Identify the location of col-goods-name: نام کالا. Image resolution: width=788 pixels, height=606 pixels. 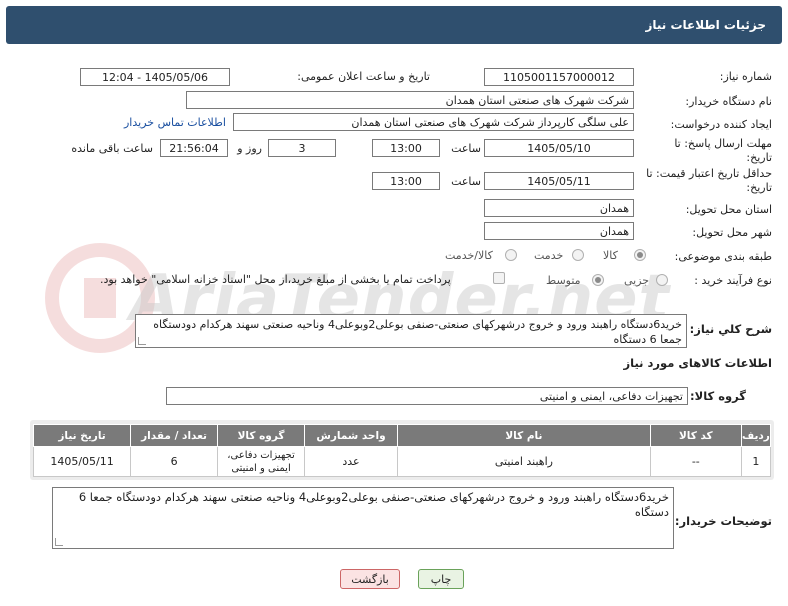
(524, 435).